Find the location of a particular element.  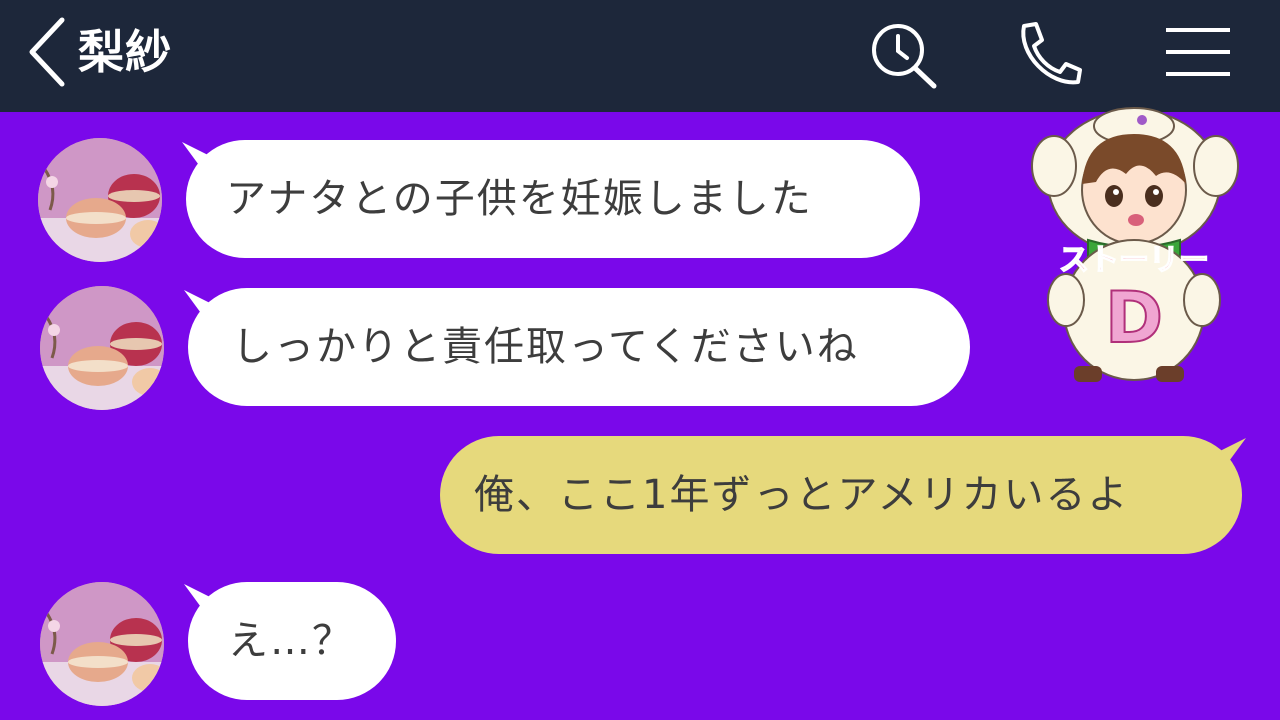

mascot-sticker: ストーリー D is located at coordinates (1135, 249).